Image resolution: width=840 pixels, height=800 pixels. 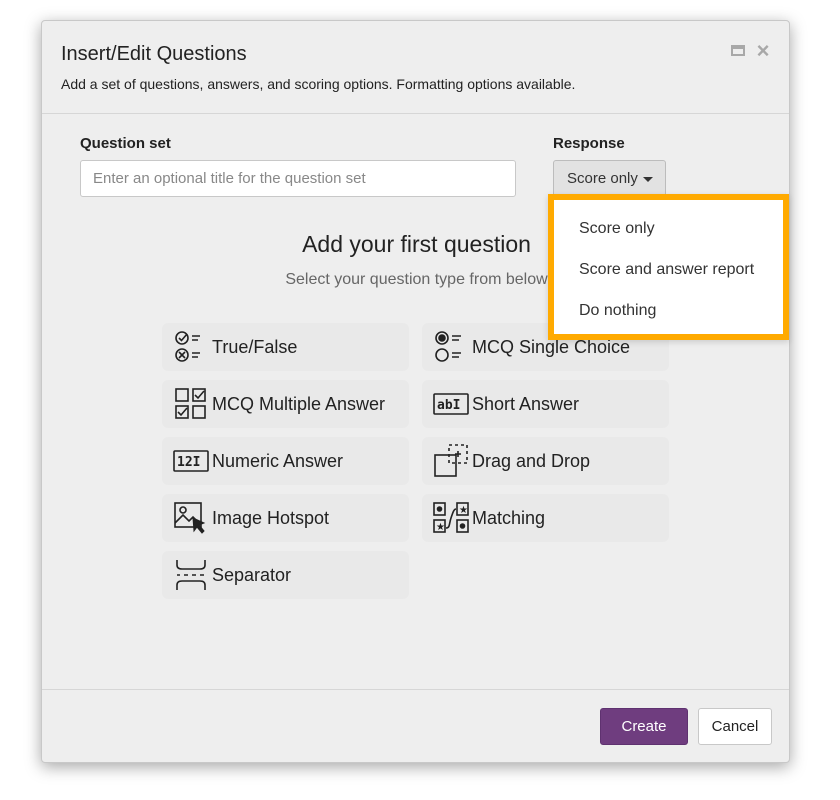 What do you see at coordinates (255, 346) in the screenshot?
I see `question-type-label: True/False` at bounding box center [255, 346].